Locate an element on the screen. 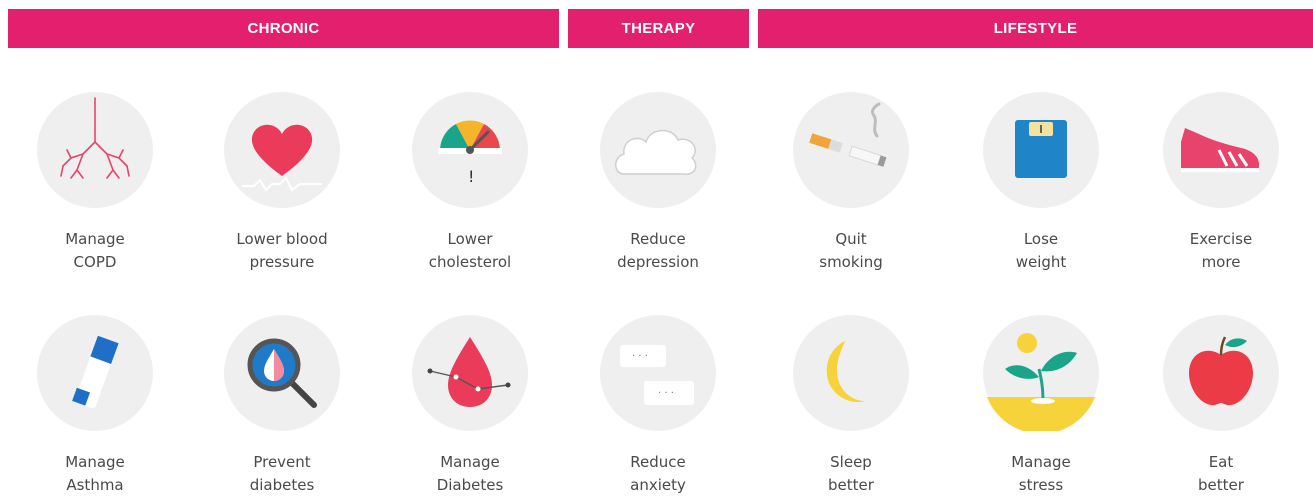  tile-quit-smoking: Quit smoking is located at coordinates (851, 183).